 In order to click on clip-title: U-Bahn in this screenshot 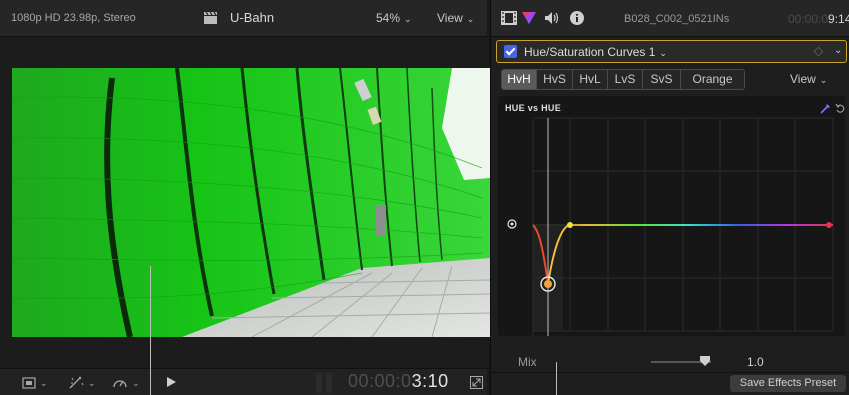, I will do `click(252, 17)`.